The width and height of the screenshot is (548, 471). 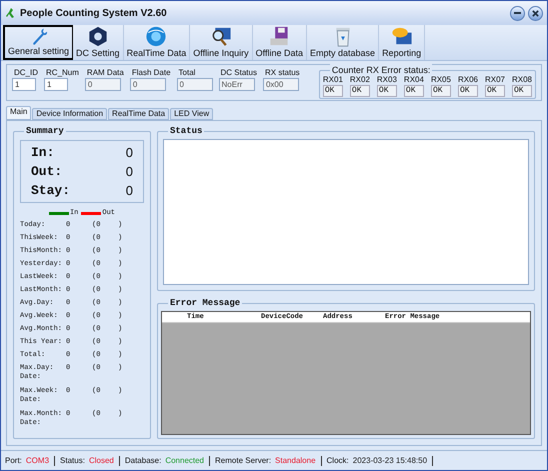 What do you see at coordinates (38, 460) in the screenshot?
I see `status-value: COM3` at bounding box center [38, 460].